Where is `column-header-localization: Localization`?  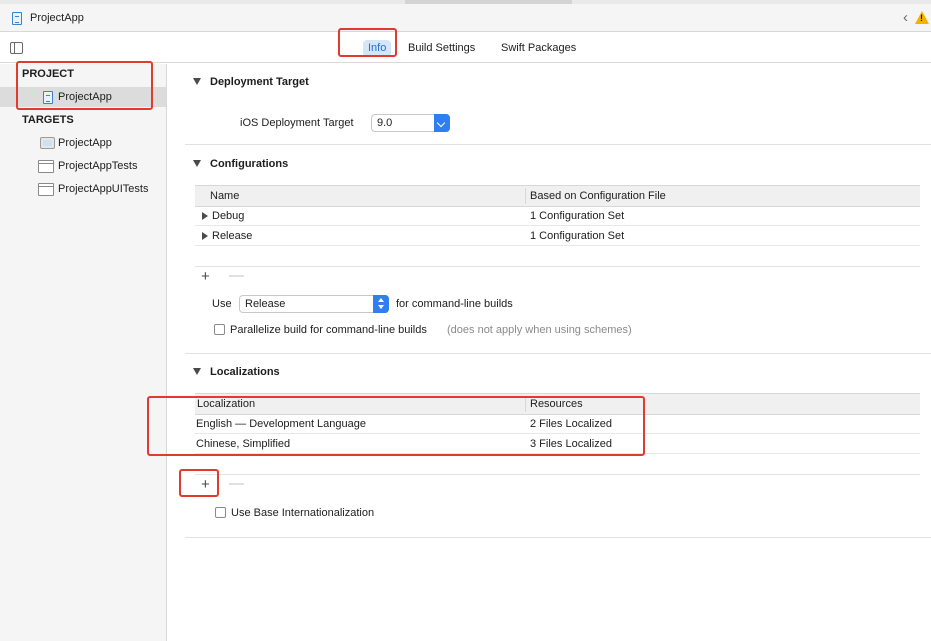
column-header-localization: Localization is located at coordinates (226, 404).